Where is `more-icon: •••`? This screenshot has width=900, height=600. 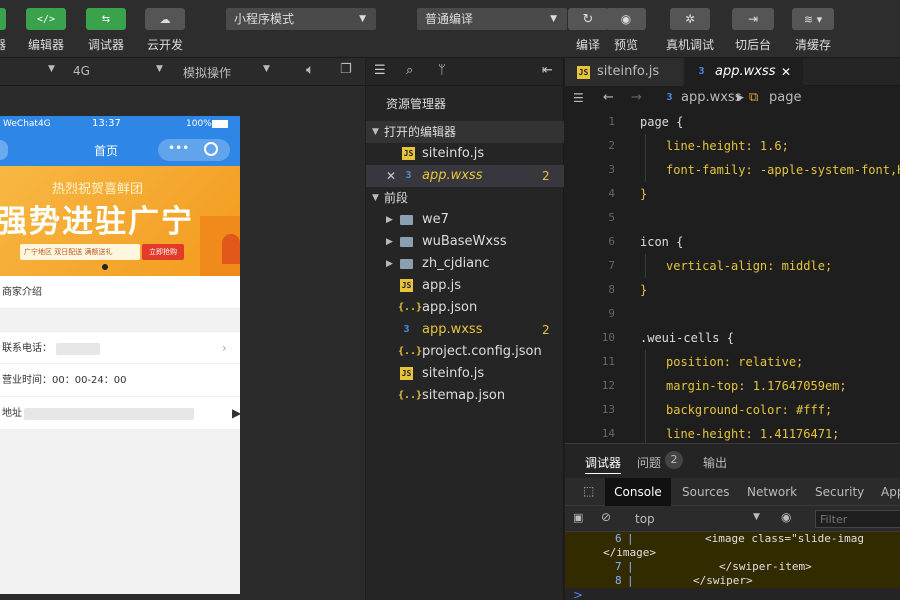 more-icon: ••• is located at coordinates (178, 148).